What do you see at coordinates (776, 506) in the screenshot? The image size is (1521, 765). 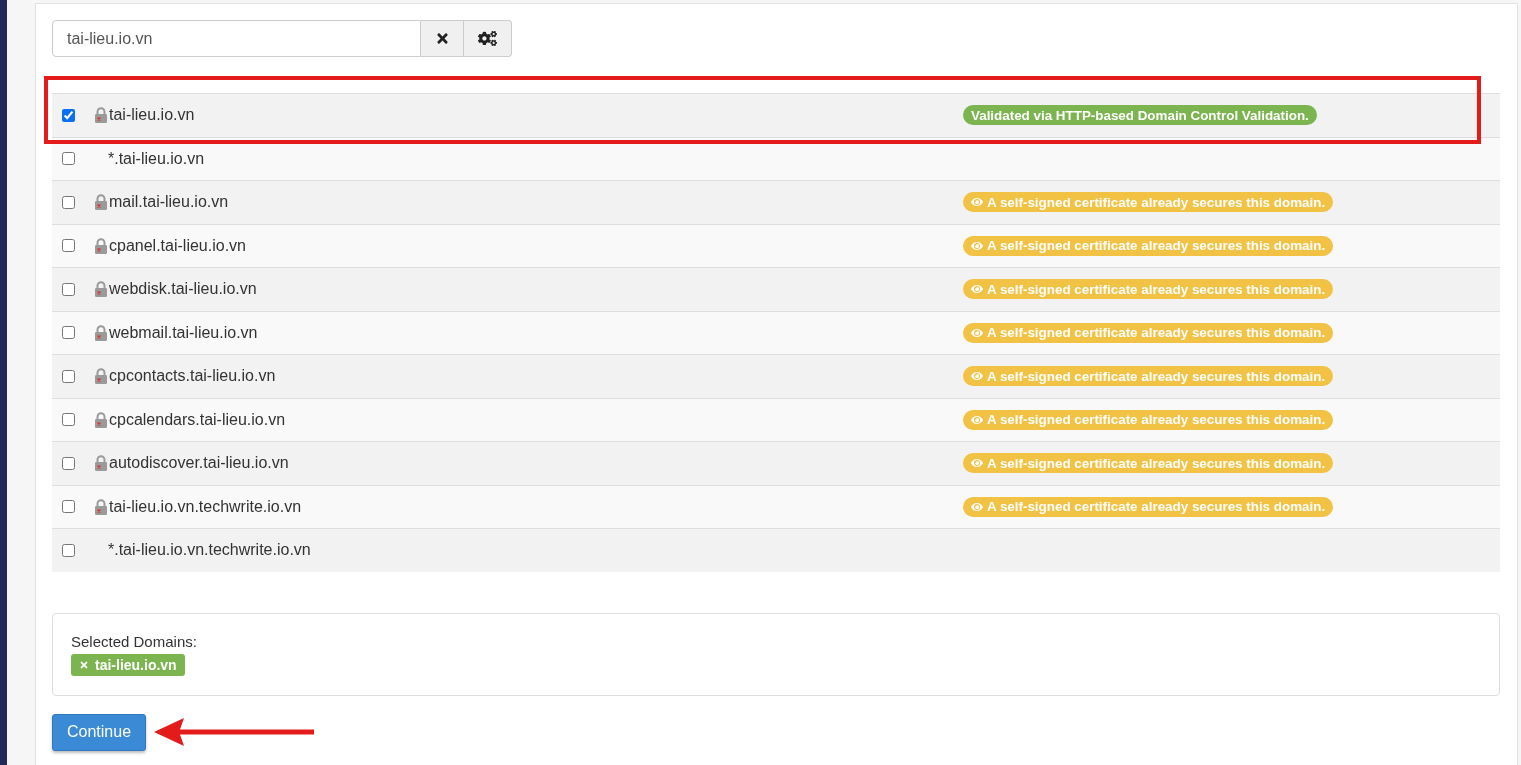 I see `domain-row: tai-lieu.io.vn.techwrite.io.vn A self-signed certificate already secures this domain.` at bounding box center [776, 506].